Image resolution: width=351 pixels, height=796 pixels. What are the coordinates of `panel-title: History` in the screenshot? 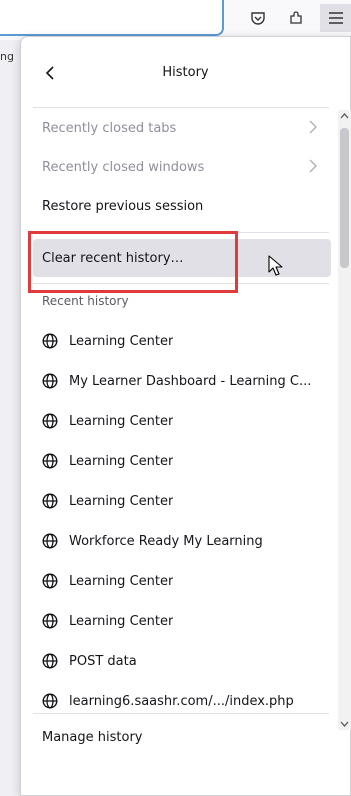 It's located at (185, 72).